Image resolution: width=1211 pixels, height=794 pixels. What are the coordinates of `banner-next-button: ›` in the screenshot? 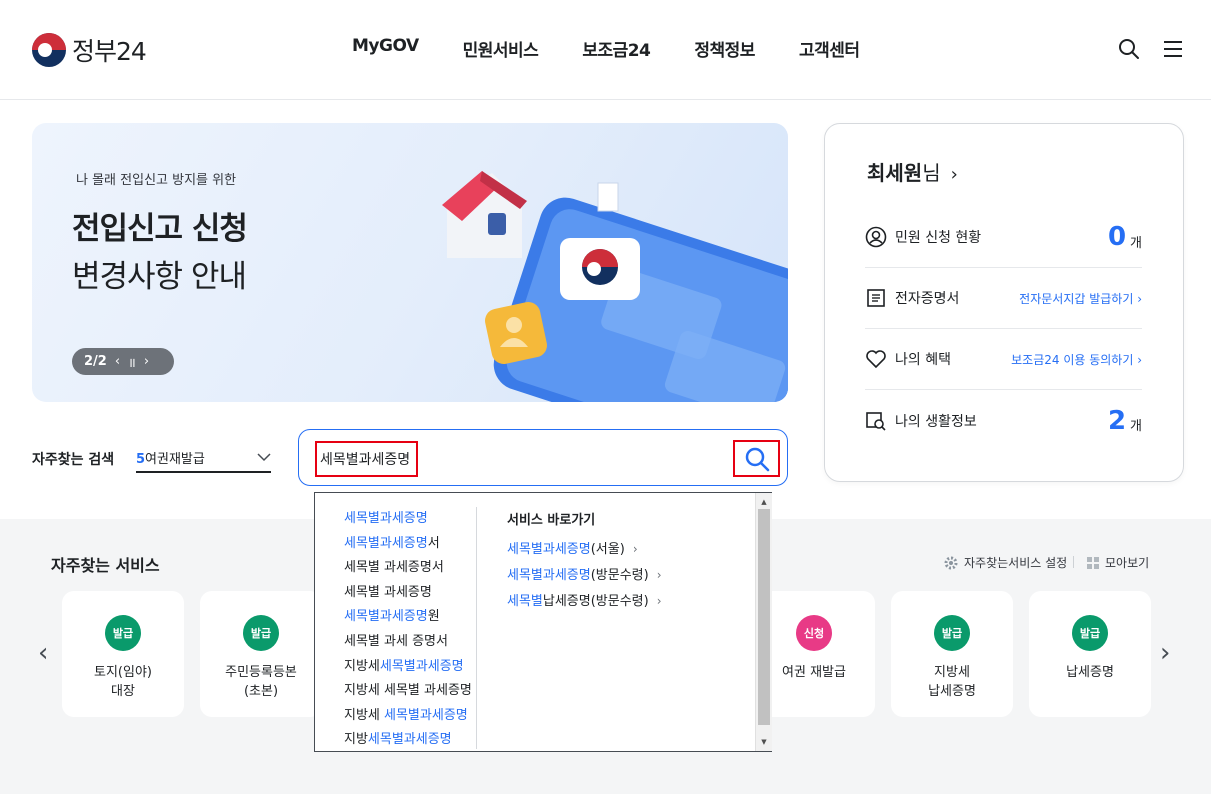 It's located at (146, 361).